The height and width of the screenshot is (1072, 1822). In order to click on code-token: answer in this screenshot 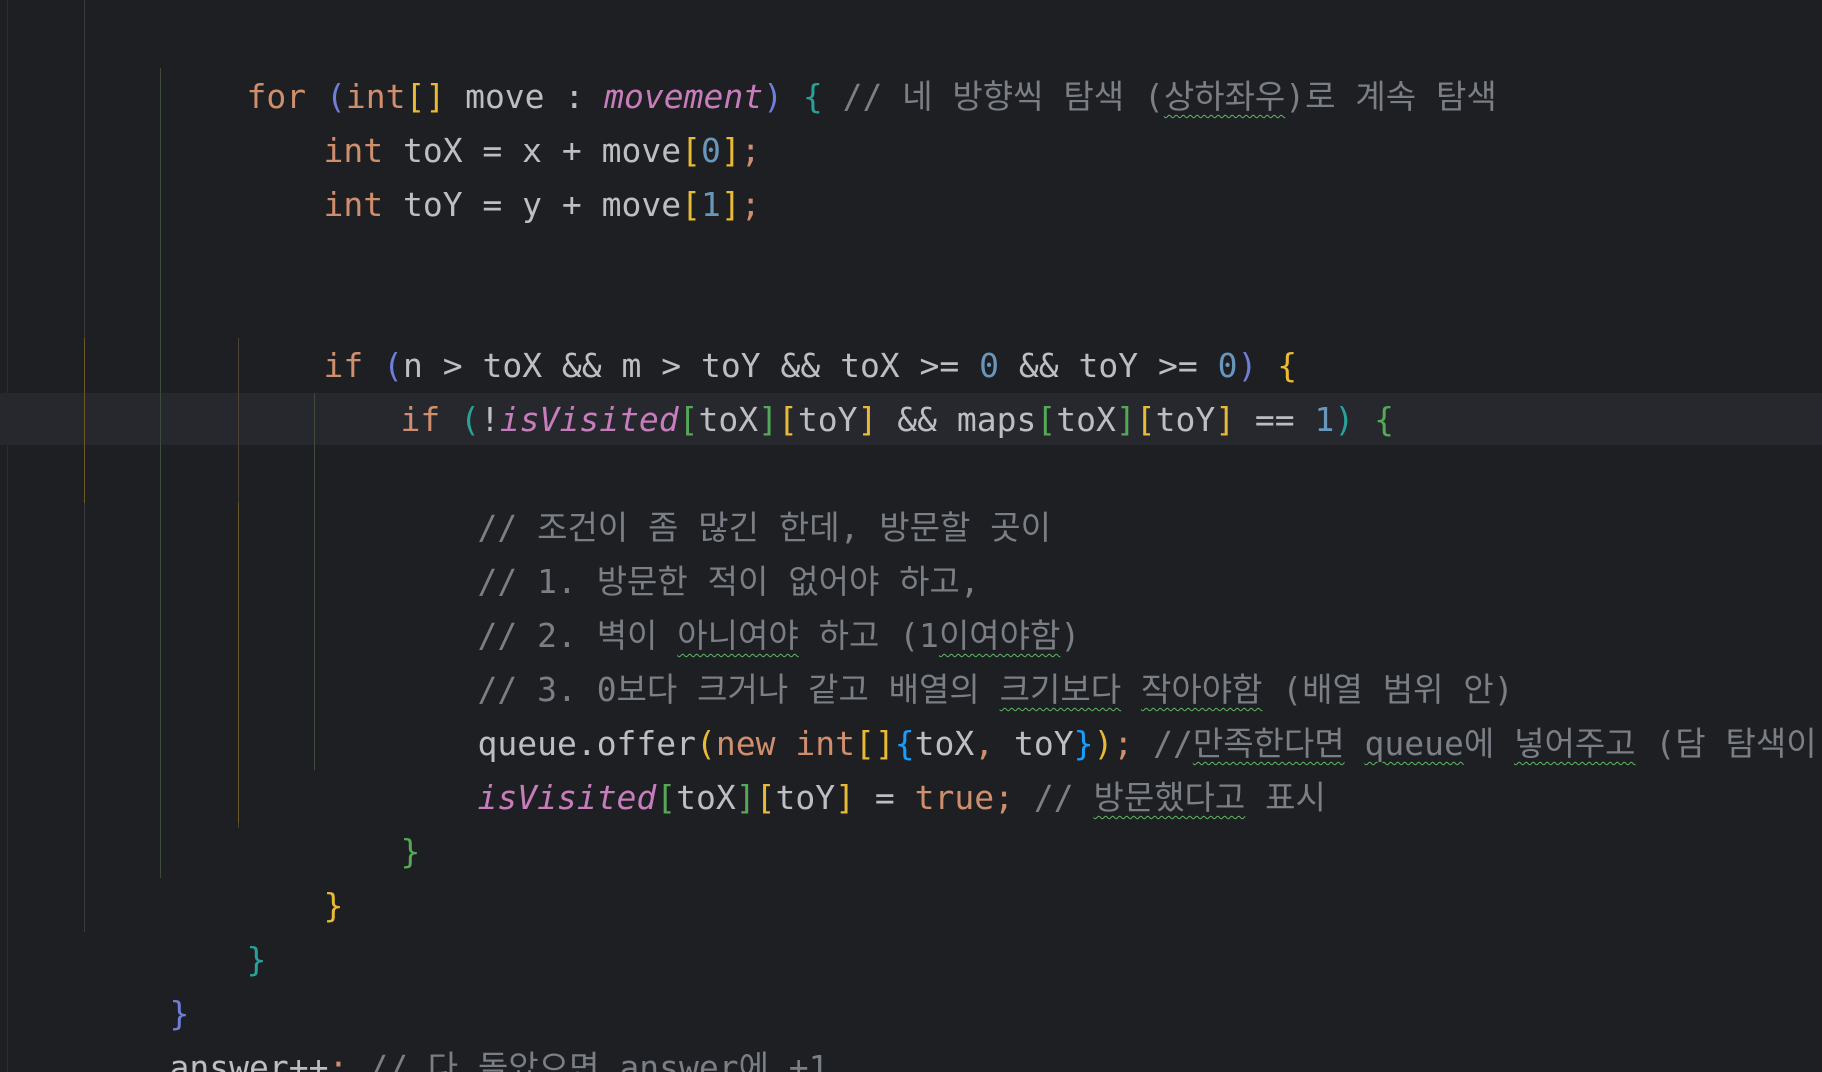, I will do `click(229, 1060)`.